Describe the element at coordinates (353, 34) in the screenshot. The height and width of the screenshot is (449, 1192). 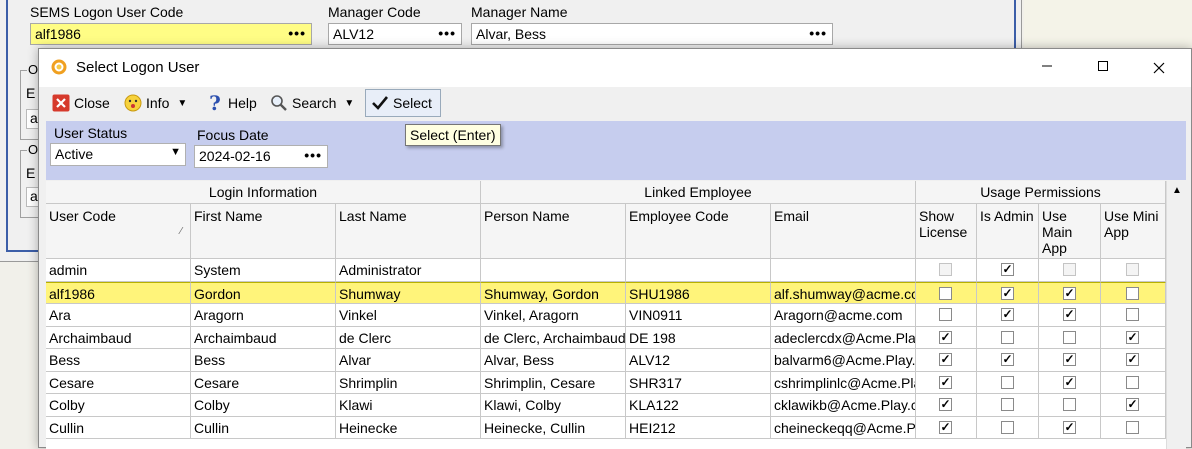
I see `manager-code-value: ALV12` at that location.